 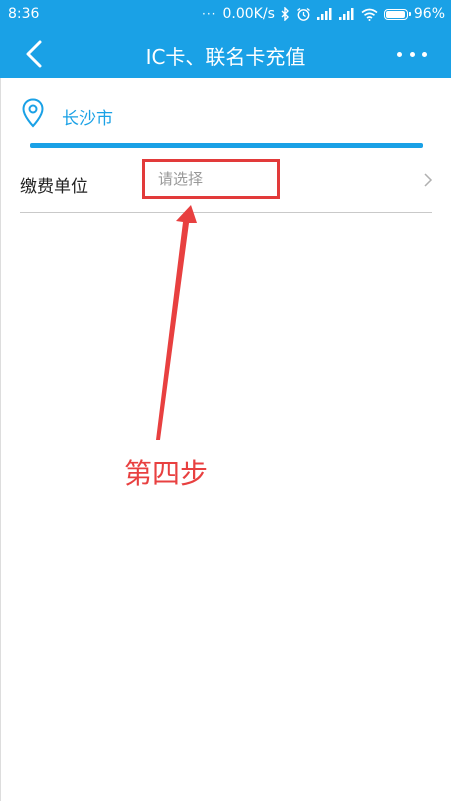 I want to click on signal-icon, so click(x=324, y=14).